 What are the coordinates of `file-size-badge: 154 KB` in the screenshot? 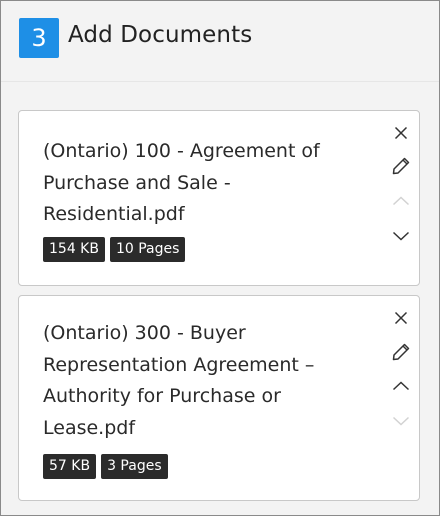 It's located at (74, 249).